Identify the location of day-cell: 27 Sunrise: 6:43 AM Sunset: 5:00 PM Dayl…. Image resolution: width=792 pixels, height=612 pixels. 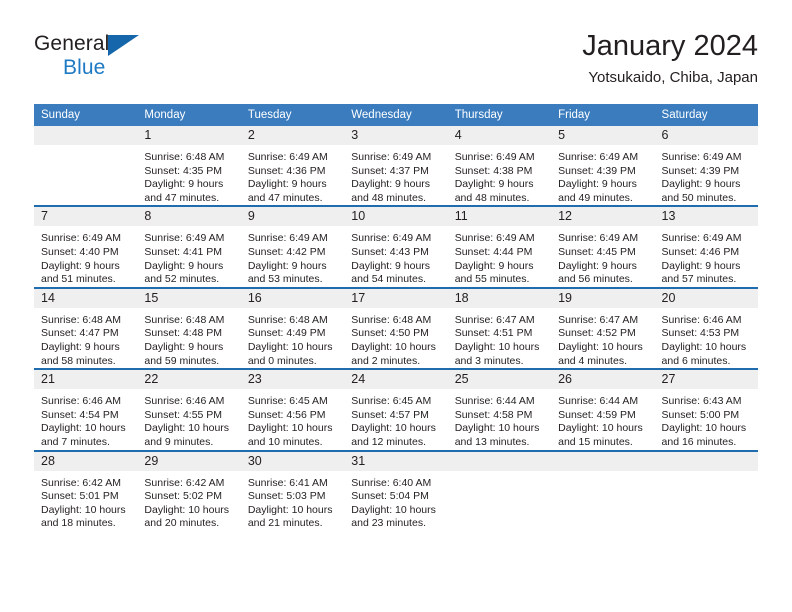
(706, 409).